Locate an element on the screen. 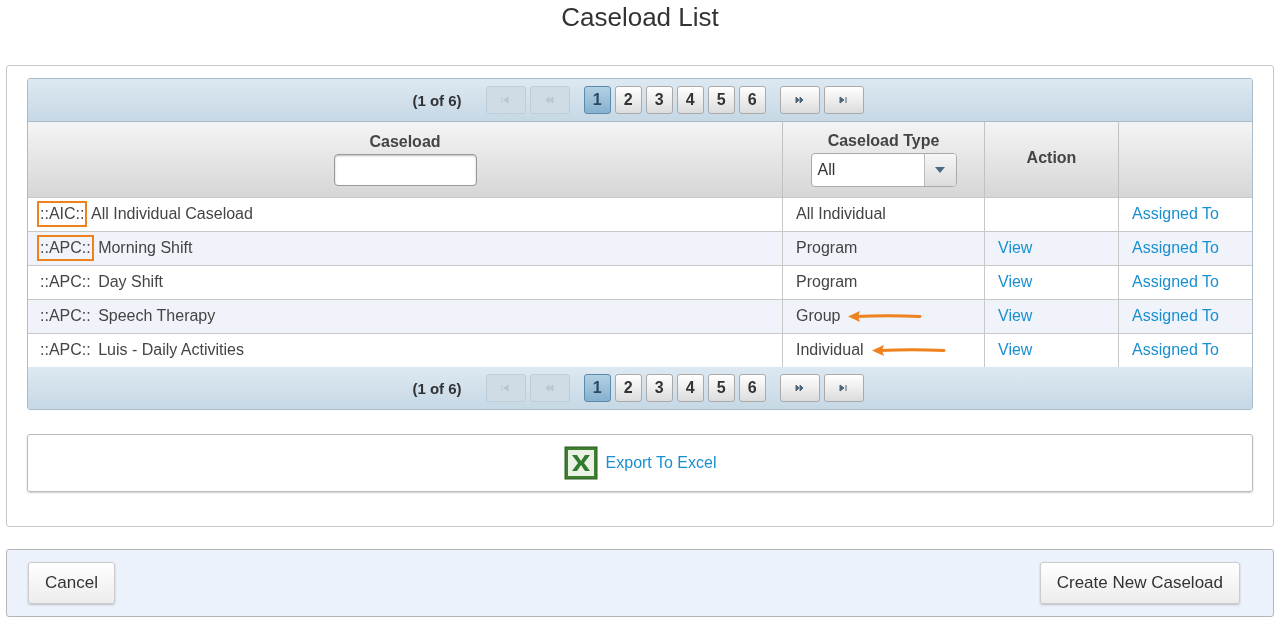 This screenshot has height=619, width=1279. filter-field is located at coordinates (405, 169).